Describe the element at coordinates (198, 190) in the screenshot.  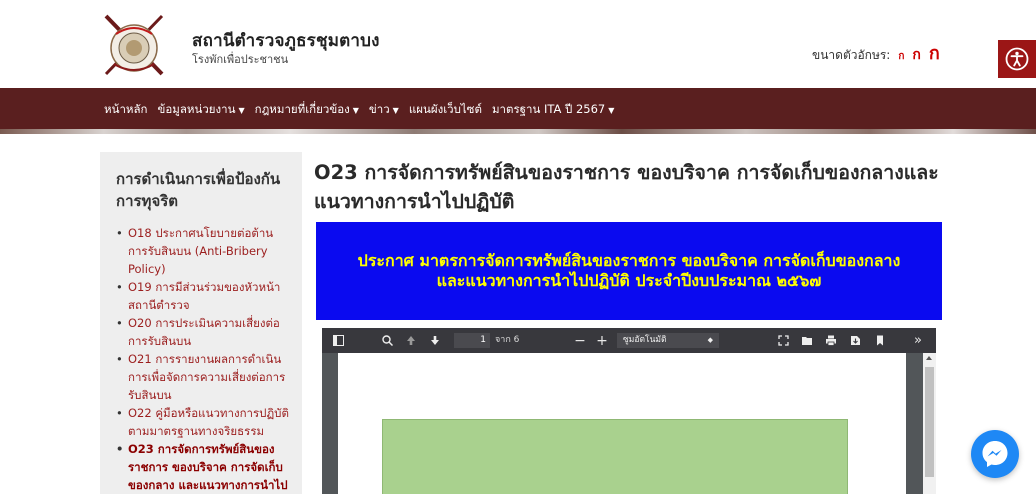
I see `sidebar-title: การดำเนินการเพื่อป้องกันการทุจริต` at that location.